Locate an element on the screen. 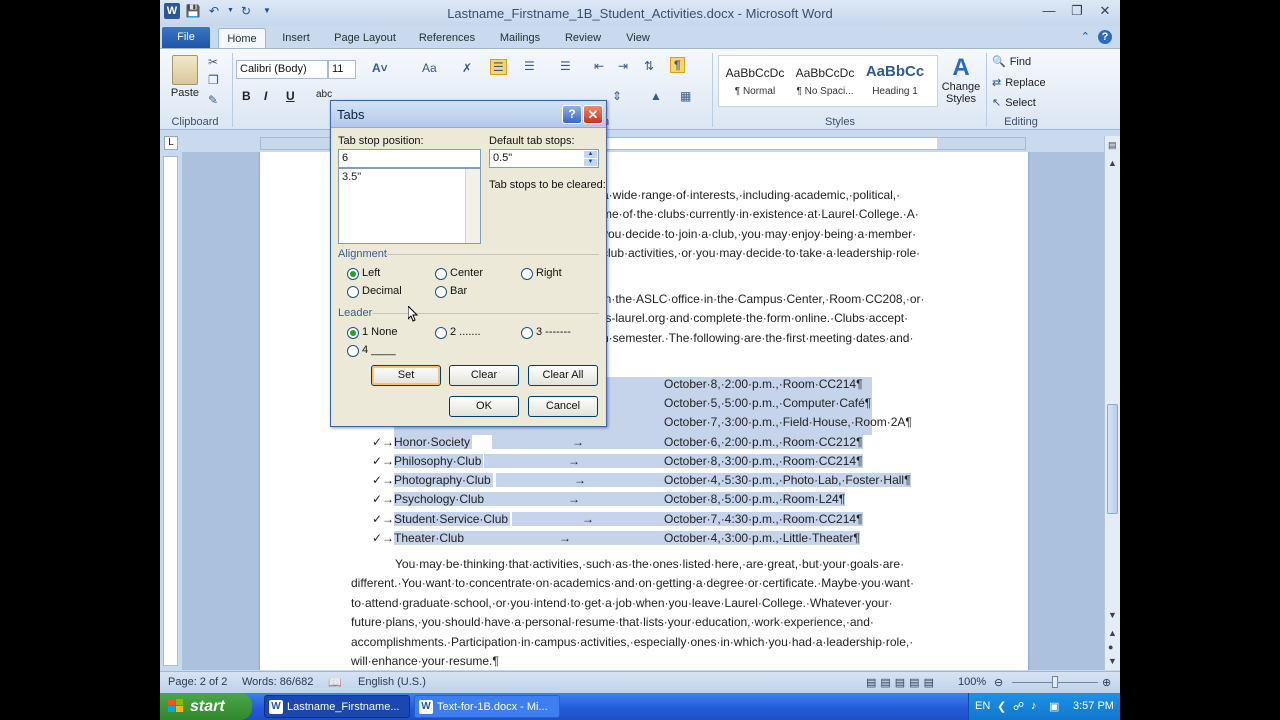  show-hide-icon: ¶ is located at coordinates (677, 65).